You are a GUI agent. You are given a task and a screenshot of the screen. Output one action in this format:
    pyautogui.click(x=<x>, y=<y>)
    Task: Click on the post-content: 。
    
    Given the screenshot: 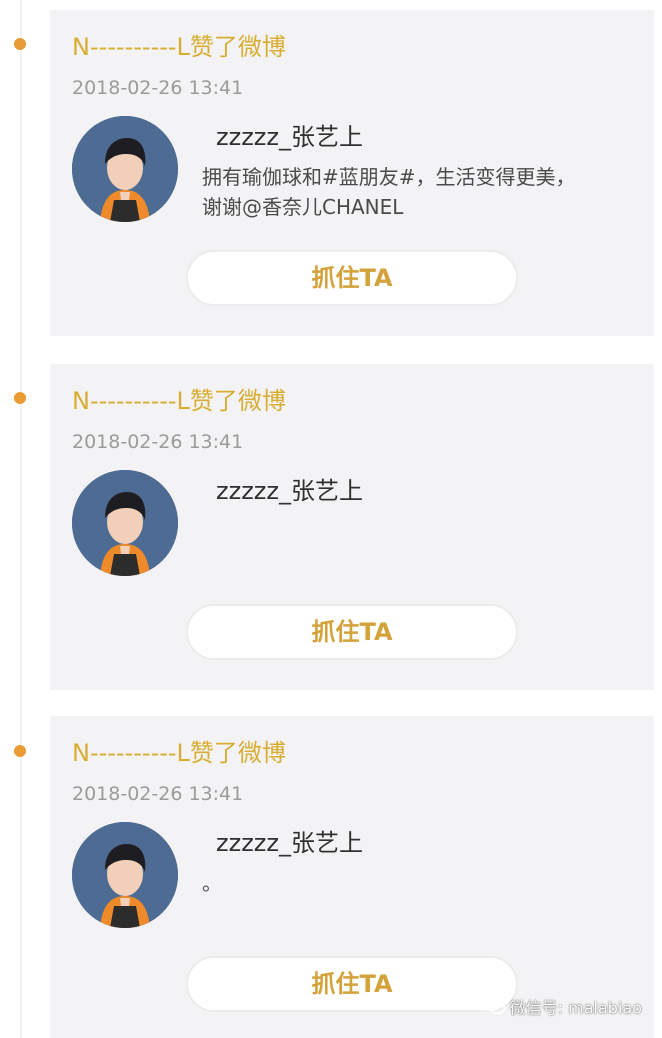 What is the action you would take?
    pyautogui.click(x=422, y=883)
    